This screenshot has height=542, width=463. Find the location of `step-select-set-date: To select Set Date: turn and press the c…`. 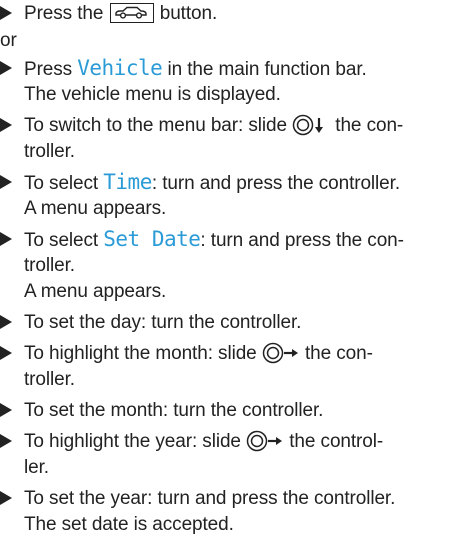

step-select-set-date: To select Set Date: turn and press the c… is located at coordinates (214, 239).